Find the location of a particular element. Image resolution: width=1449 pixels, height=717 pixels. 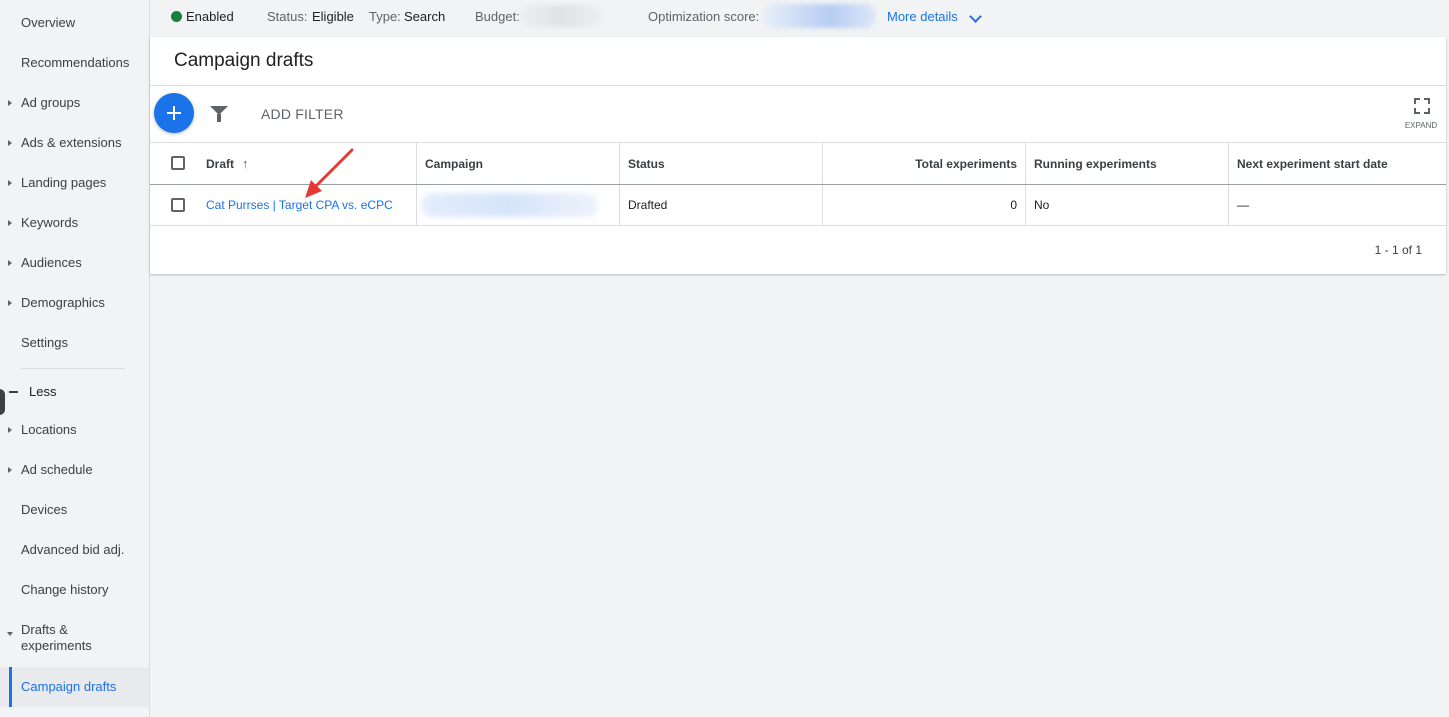

budget-value-redacted is located at coordinates (561, 16).